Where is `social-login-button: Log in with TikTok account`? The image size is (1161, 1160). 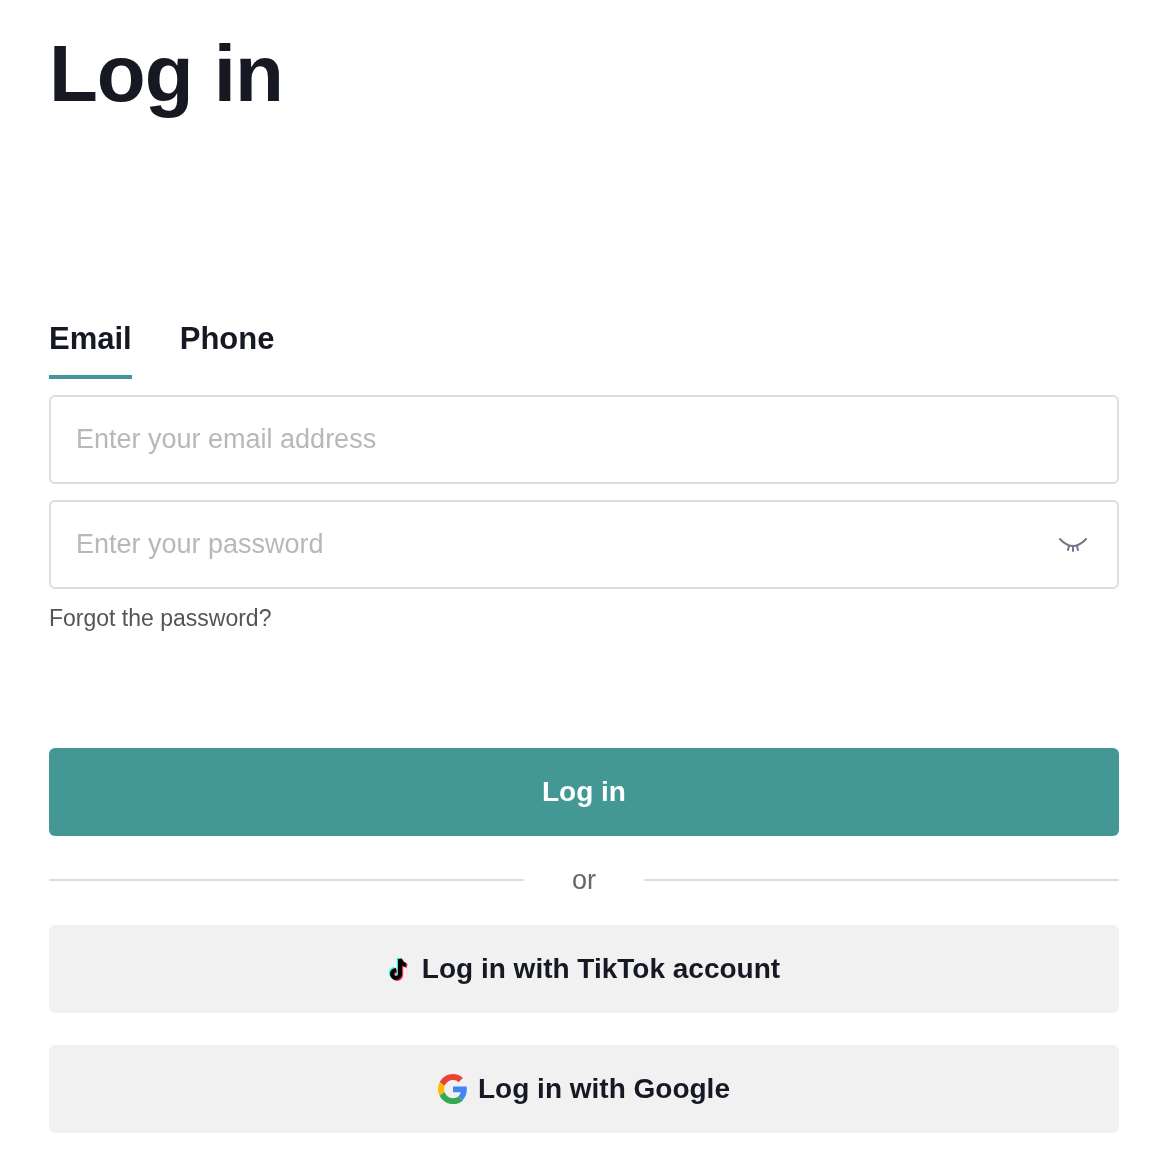 social-login-button: Log in with TikTok account is located at coordinates (584, 968).